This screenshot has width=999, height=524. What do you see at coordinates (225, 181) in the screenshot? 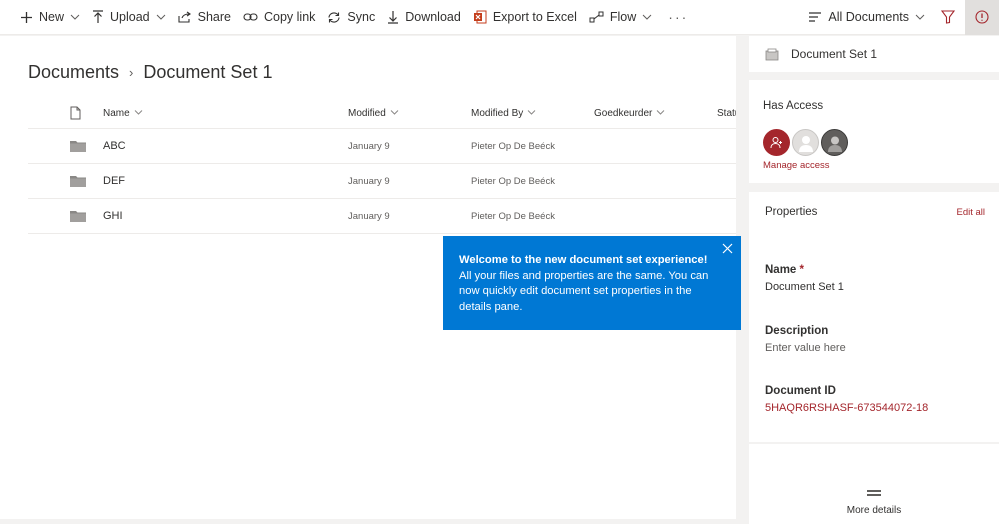
I see `row-name: DEF` at bounding box center [225, 181].